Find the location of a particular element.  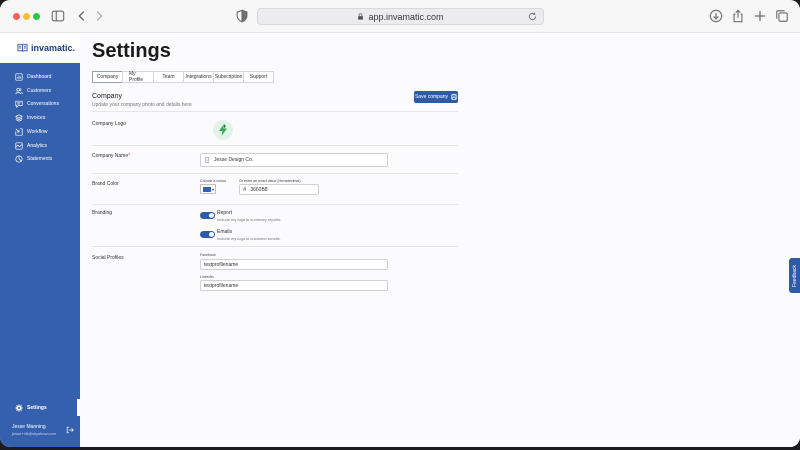

company-name-input: Jesse Design Co. is located at coordinates (294, 160).